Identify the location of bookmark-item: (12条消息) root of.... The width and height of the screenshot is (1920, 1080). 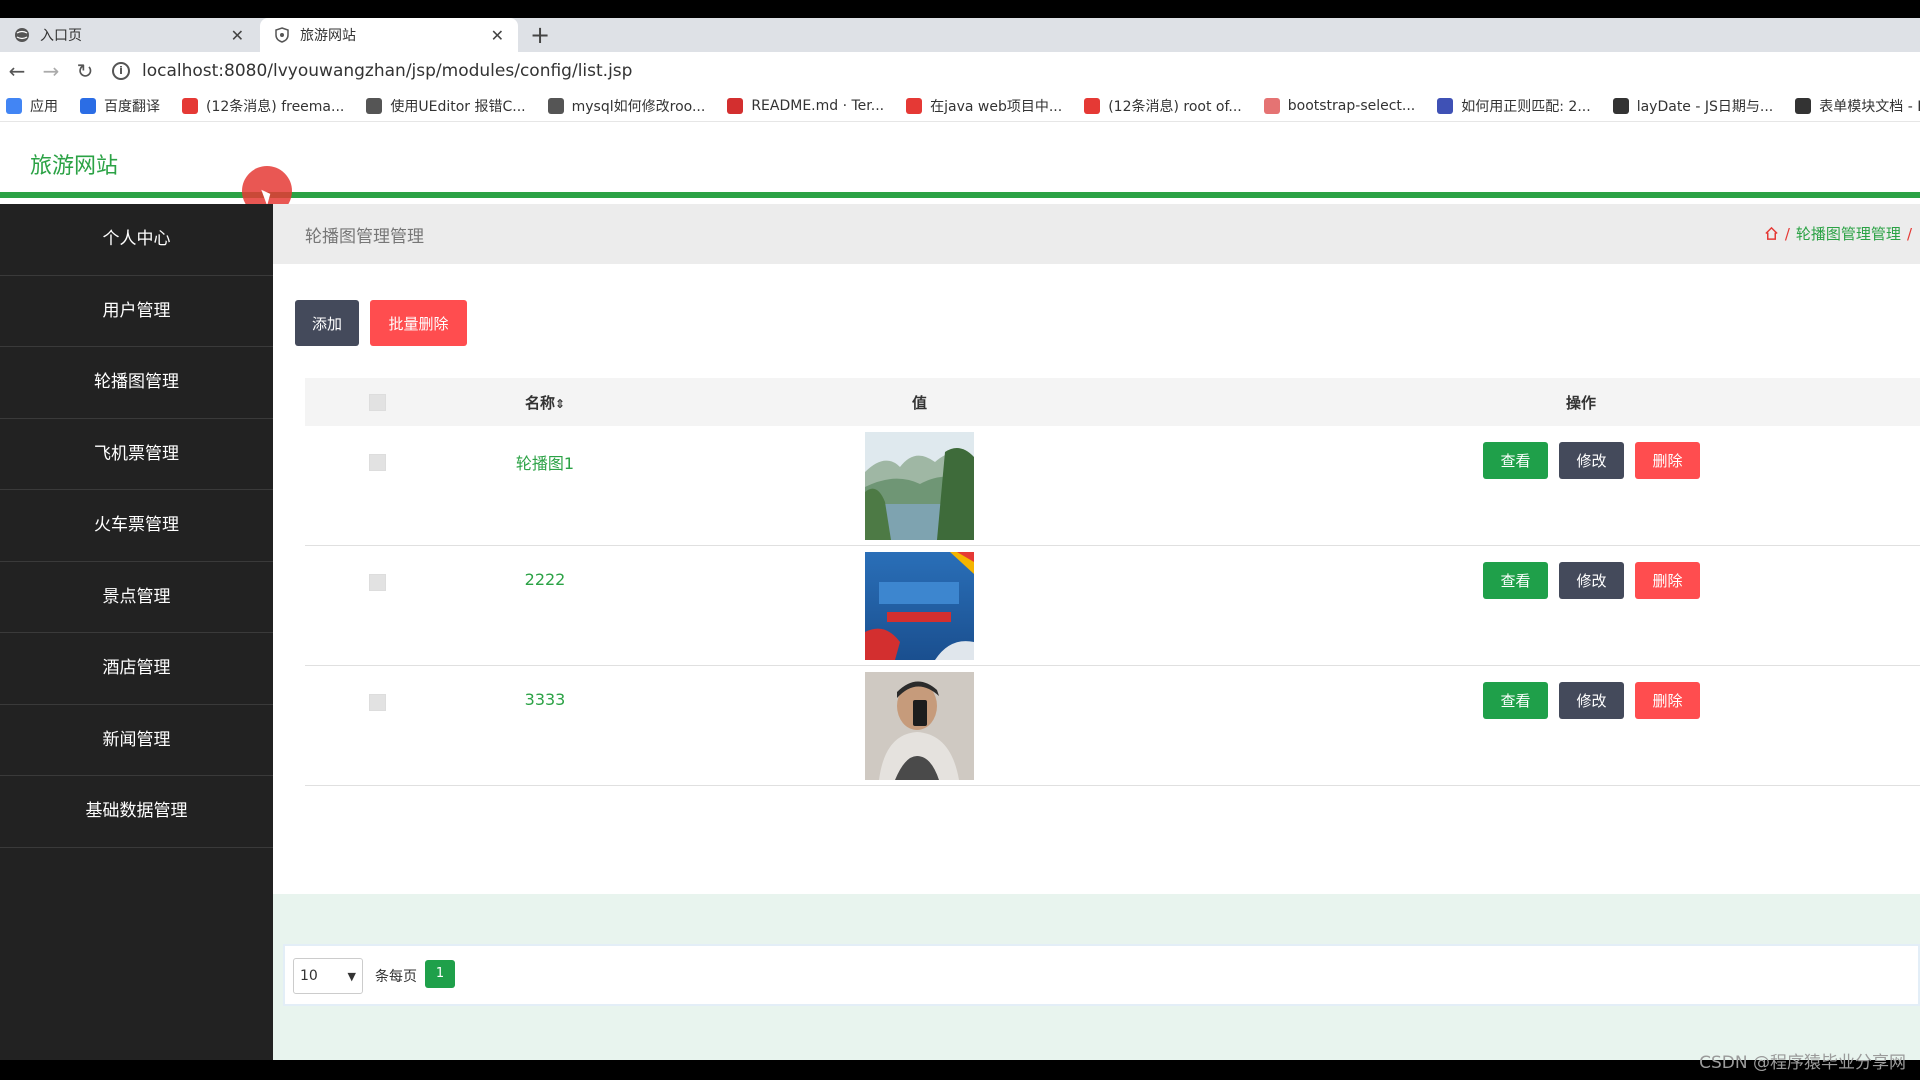
(1163, 106).